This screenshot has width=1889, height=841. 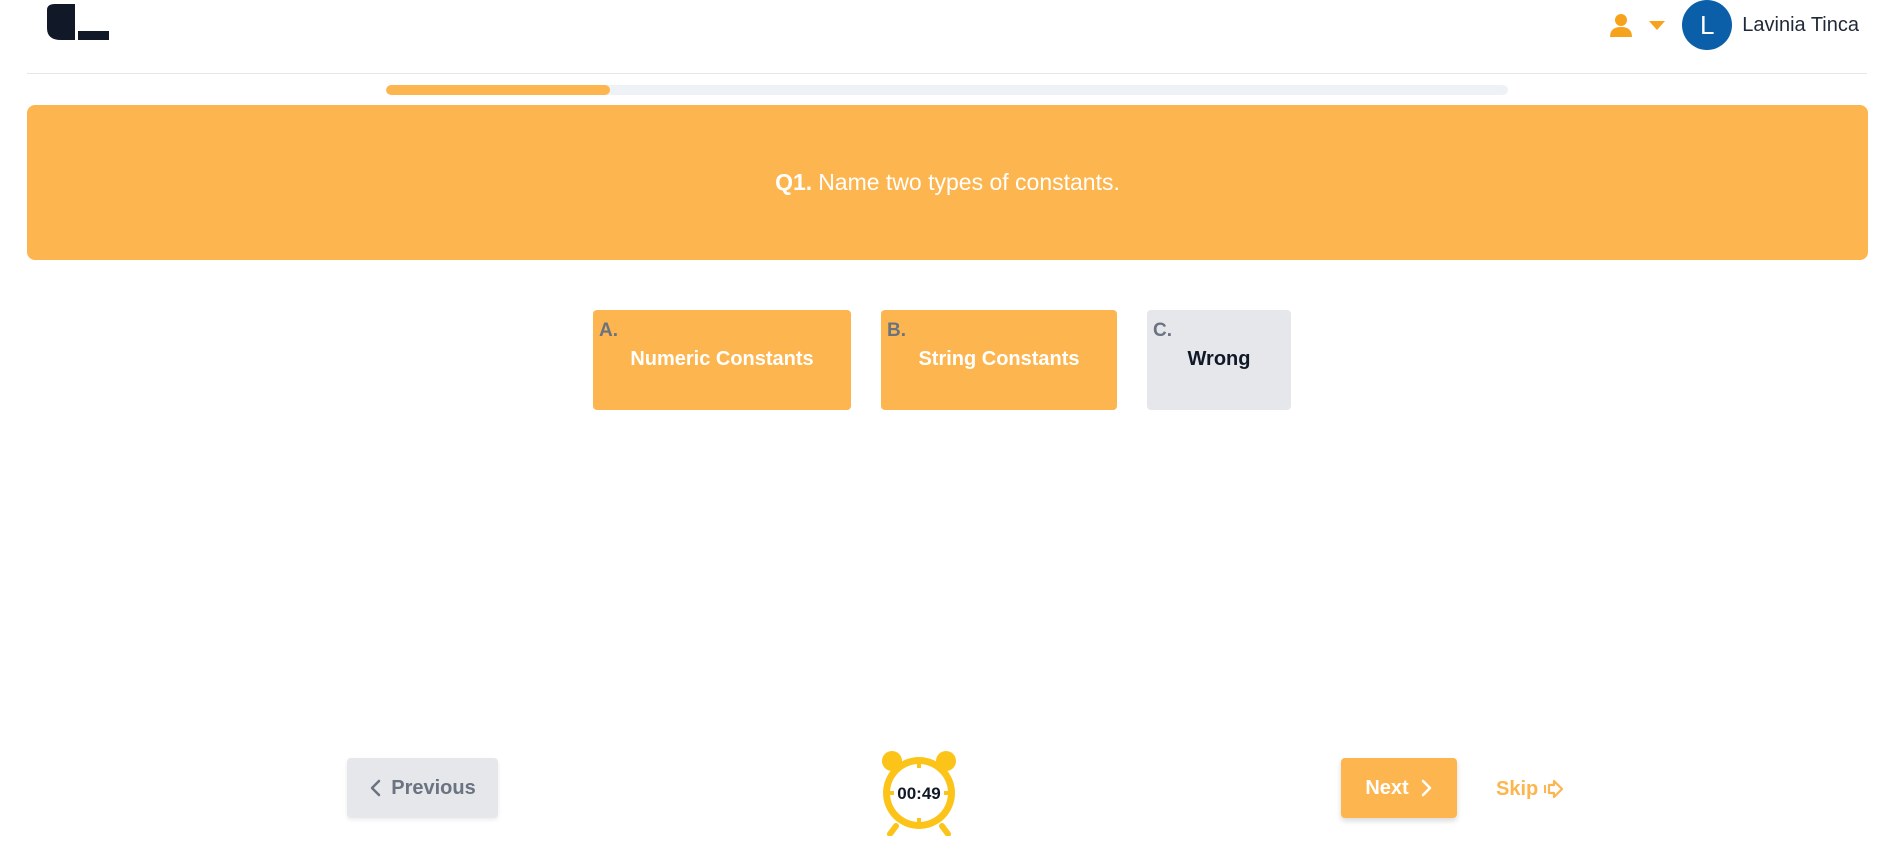 I want to click on skip-link: Skip, so click(x=1530, y=789).